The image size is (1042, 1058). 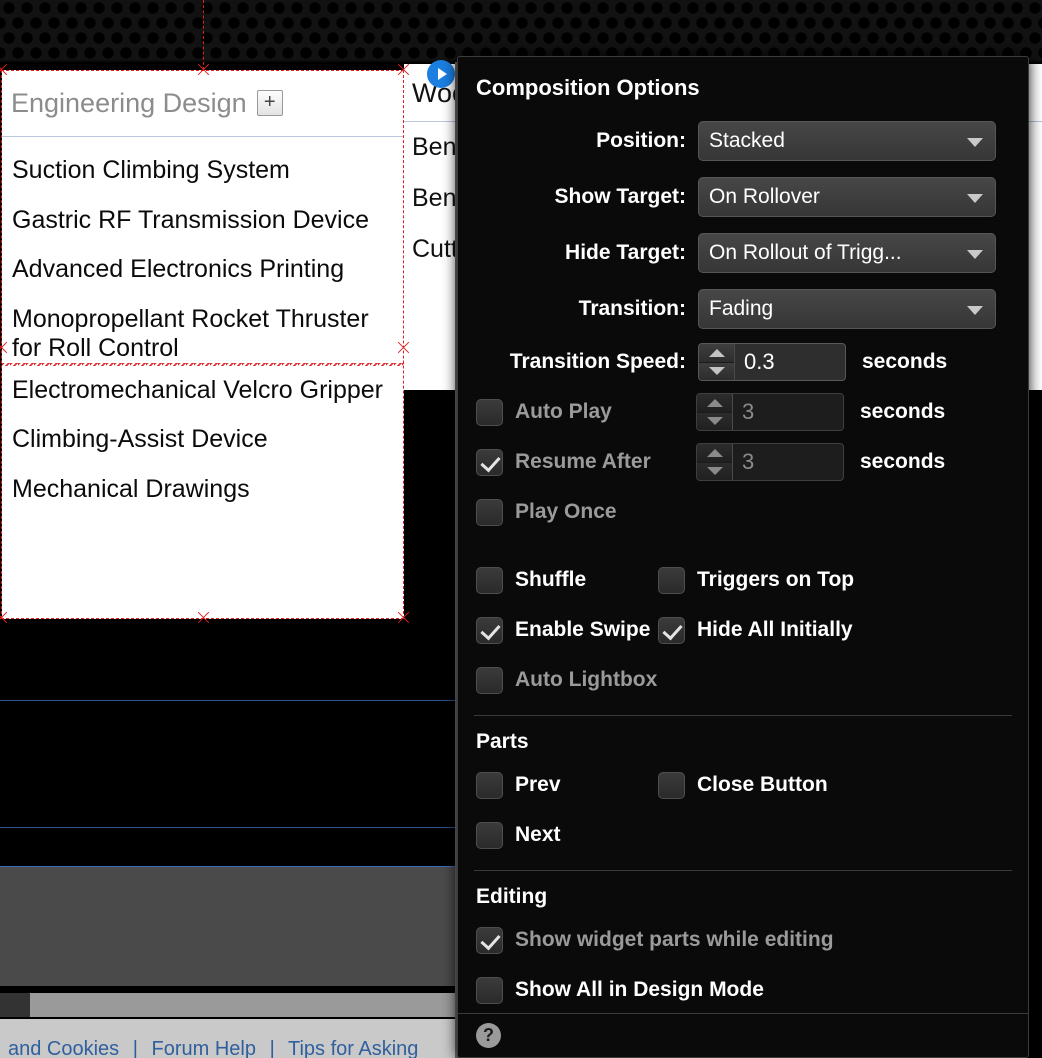 I want to click on resize-handle-bottom-left, so click(x=4, y=617).